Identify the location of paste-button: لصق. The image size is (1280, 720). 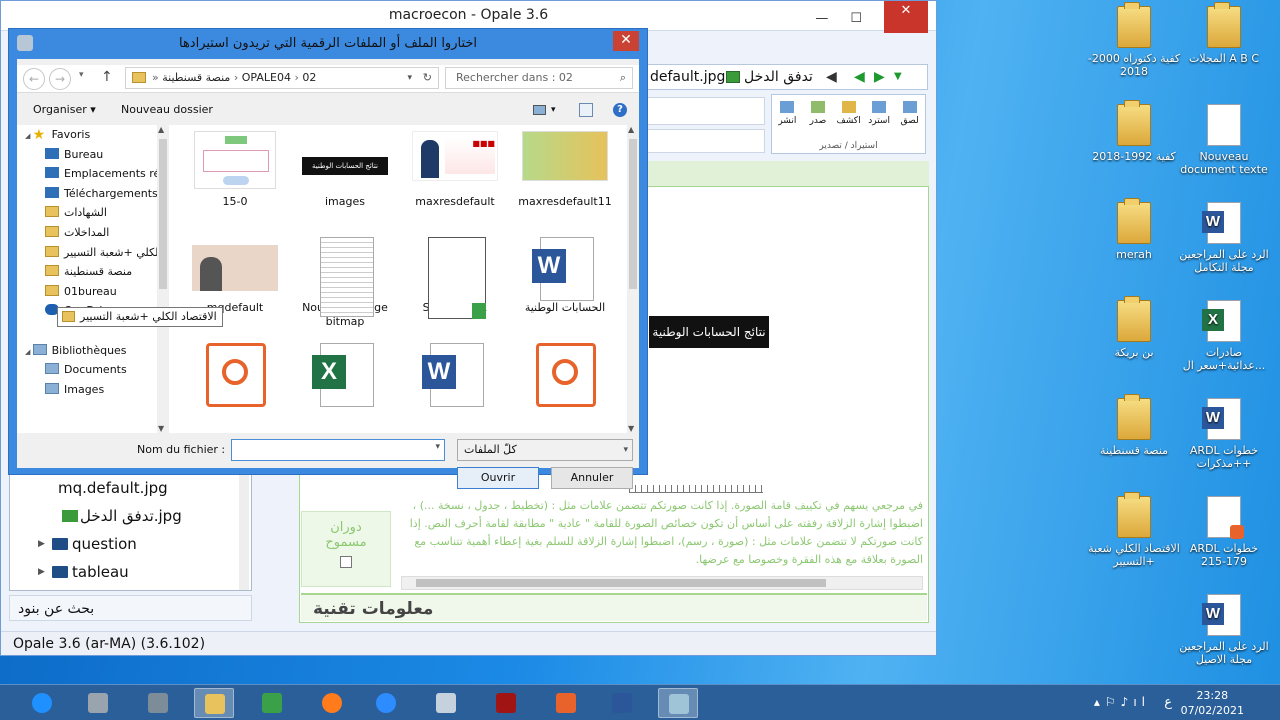
(910, 113).